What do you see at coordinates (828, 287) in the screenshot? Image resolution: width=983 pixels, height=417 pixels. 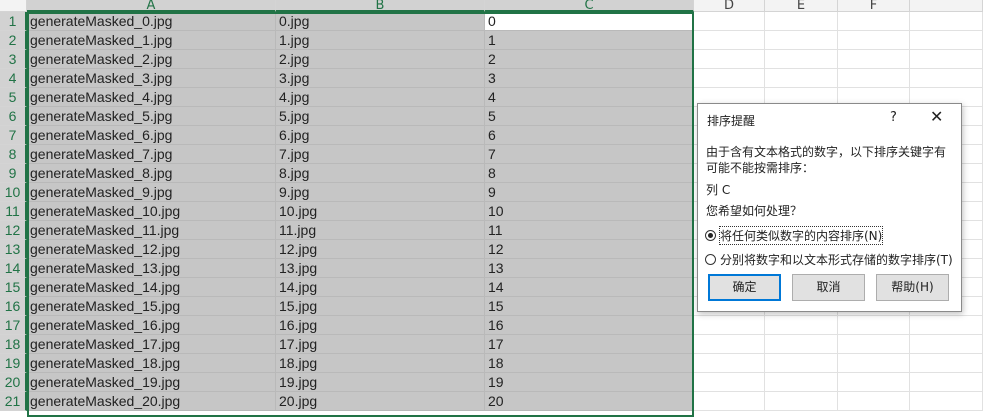 I see `cancel-button: 取消` at bounding box center [828, 287].